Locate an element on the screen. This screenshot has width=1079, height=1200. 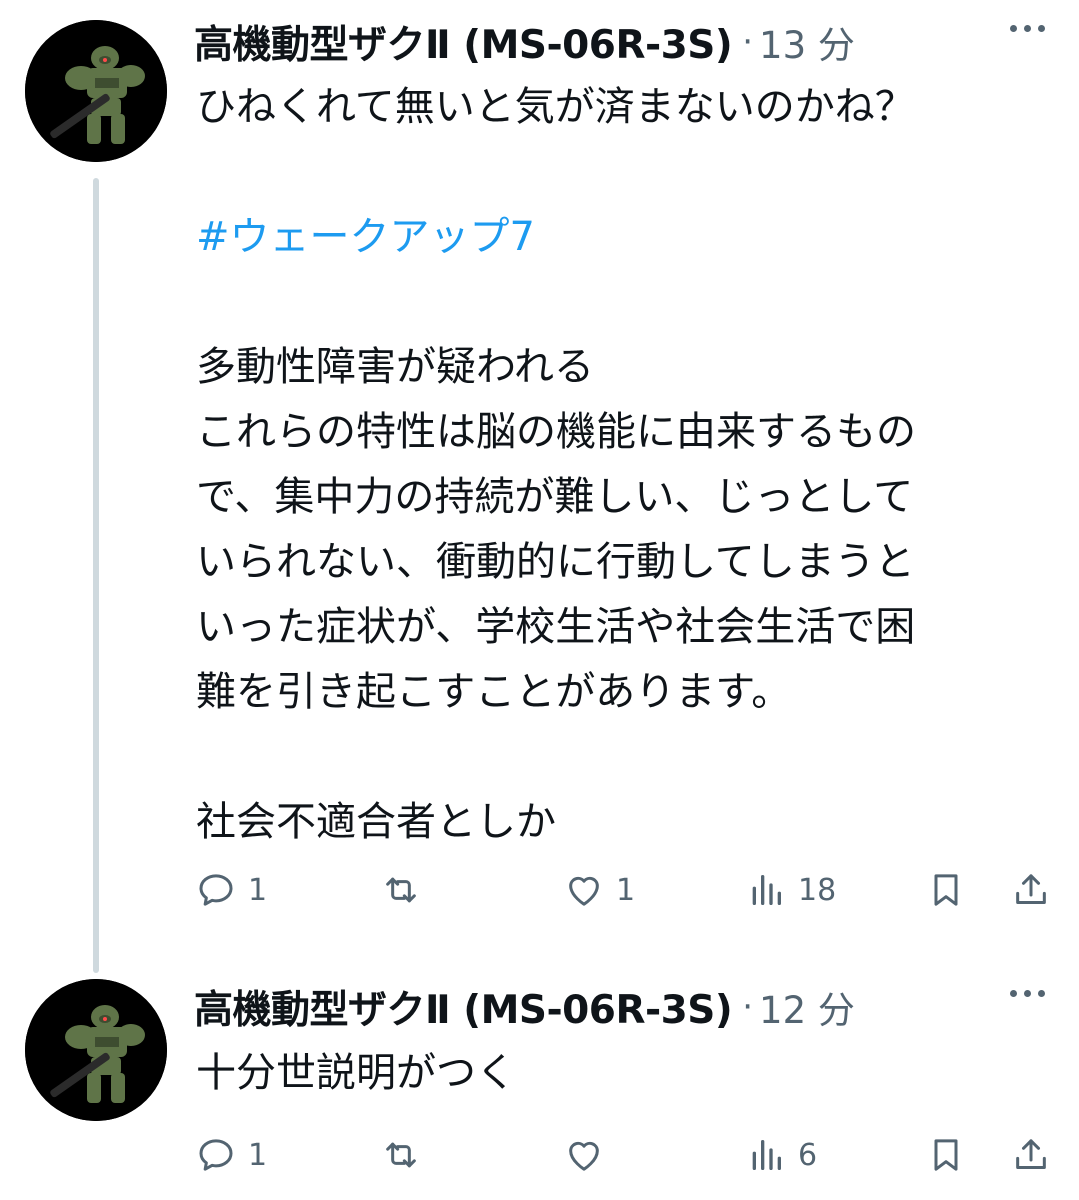
tweet-text: 十分世説明がつく is located at coordinates (621, 1073).